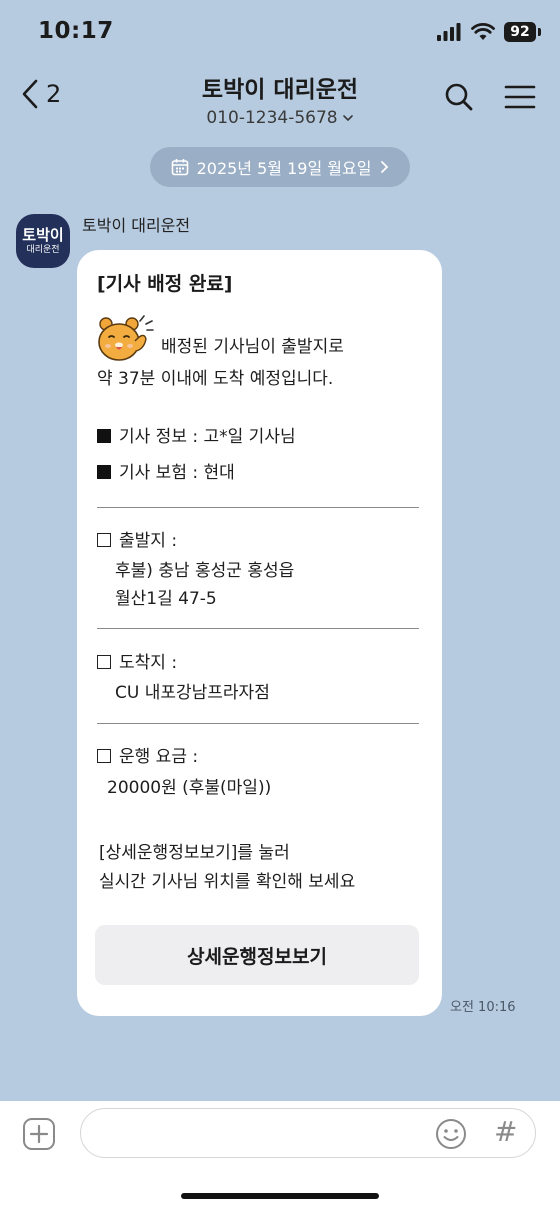 This screenshot has height=1211, width=560. Describe the element at coordinates (505, 1131) in the screenshot. I see `hash-icon: #` at that location.